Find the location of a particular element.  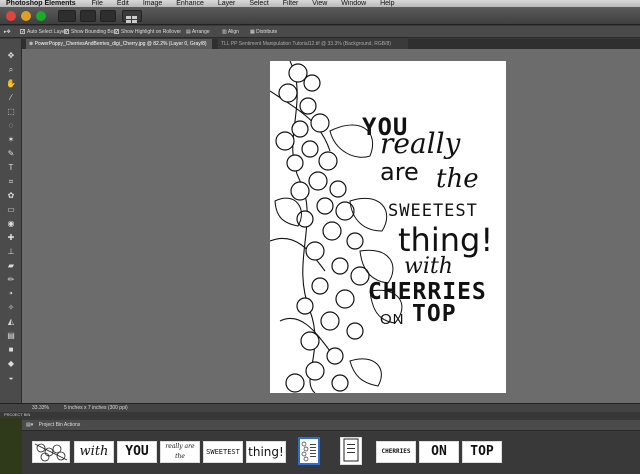

clone-stamp-tool-icon: ⊥ is located at coordinates (11, 252).